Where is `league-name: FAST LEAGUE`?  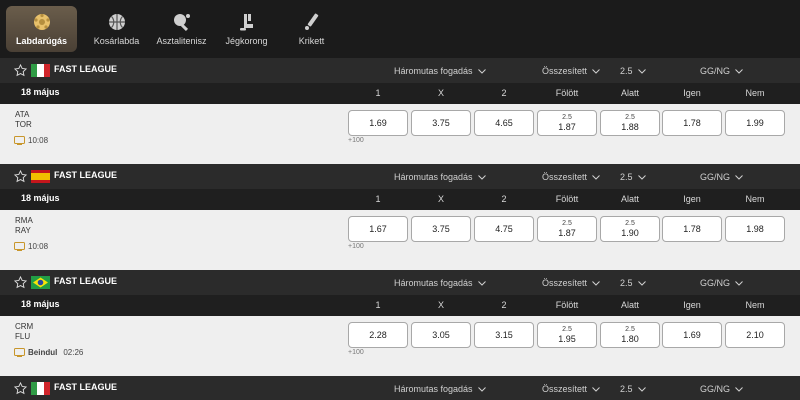
league-name: FAST LEAGUE is located at coordinates (86, 387).